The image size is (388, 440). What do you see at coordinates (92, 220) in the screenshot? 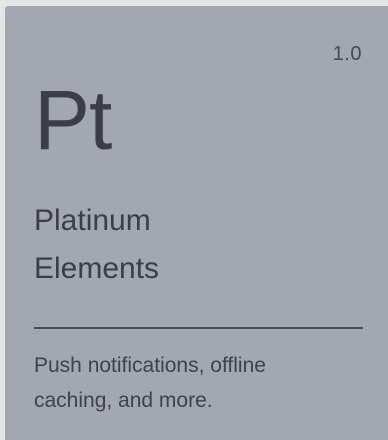
I see `element-name-line-1: Platinum` at bounding box center [92, 220].